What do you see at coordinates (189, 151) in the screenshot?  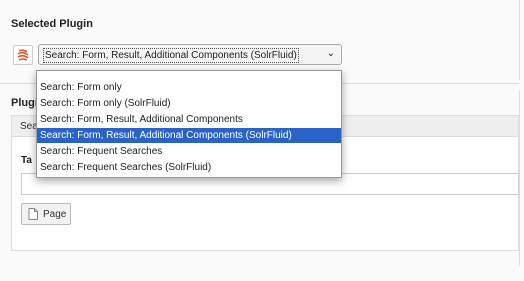 I see `dropdown-option: Search: Frequent Searches` at bounding box center [189, 151].